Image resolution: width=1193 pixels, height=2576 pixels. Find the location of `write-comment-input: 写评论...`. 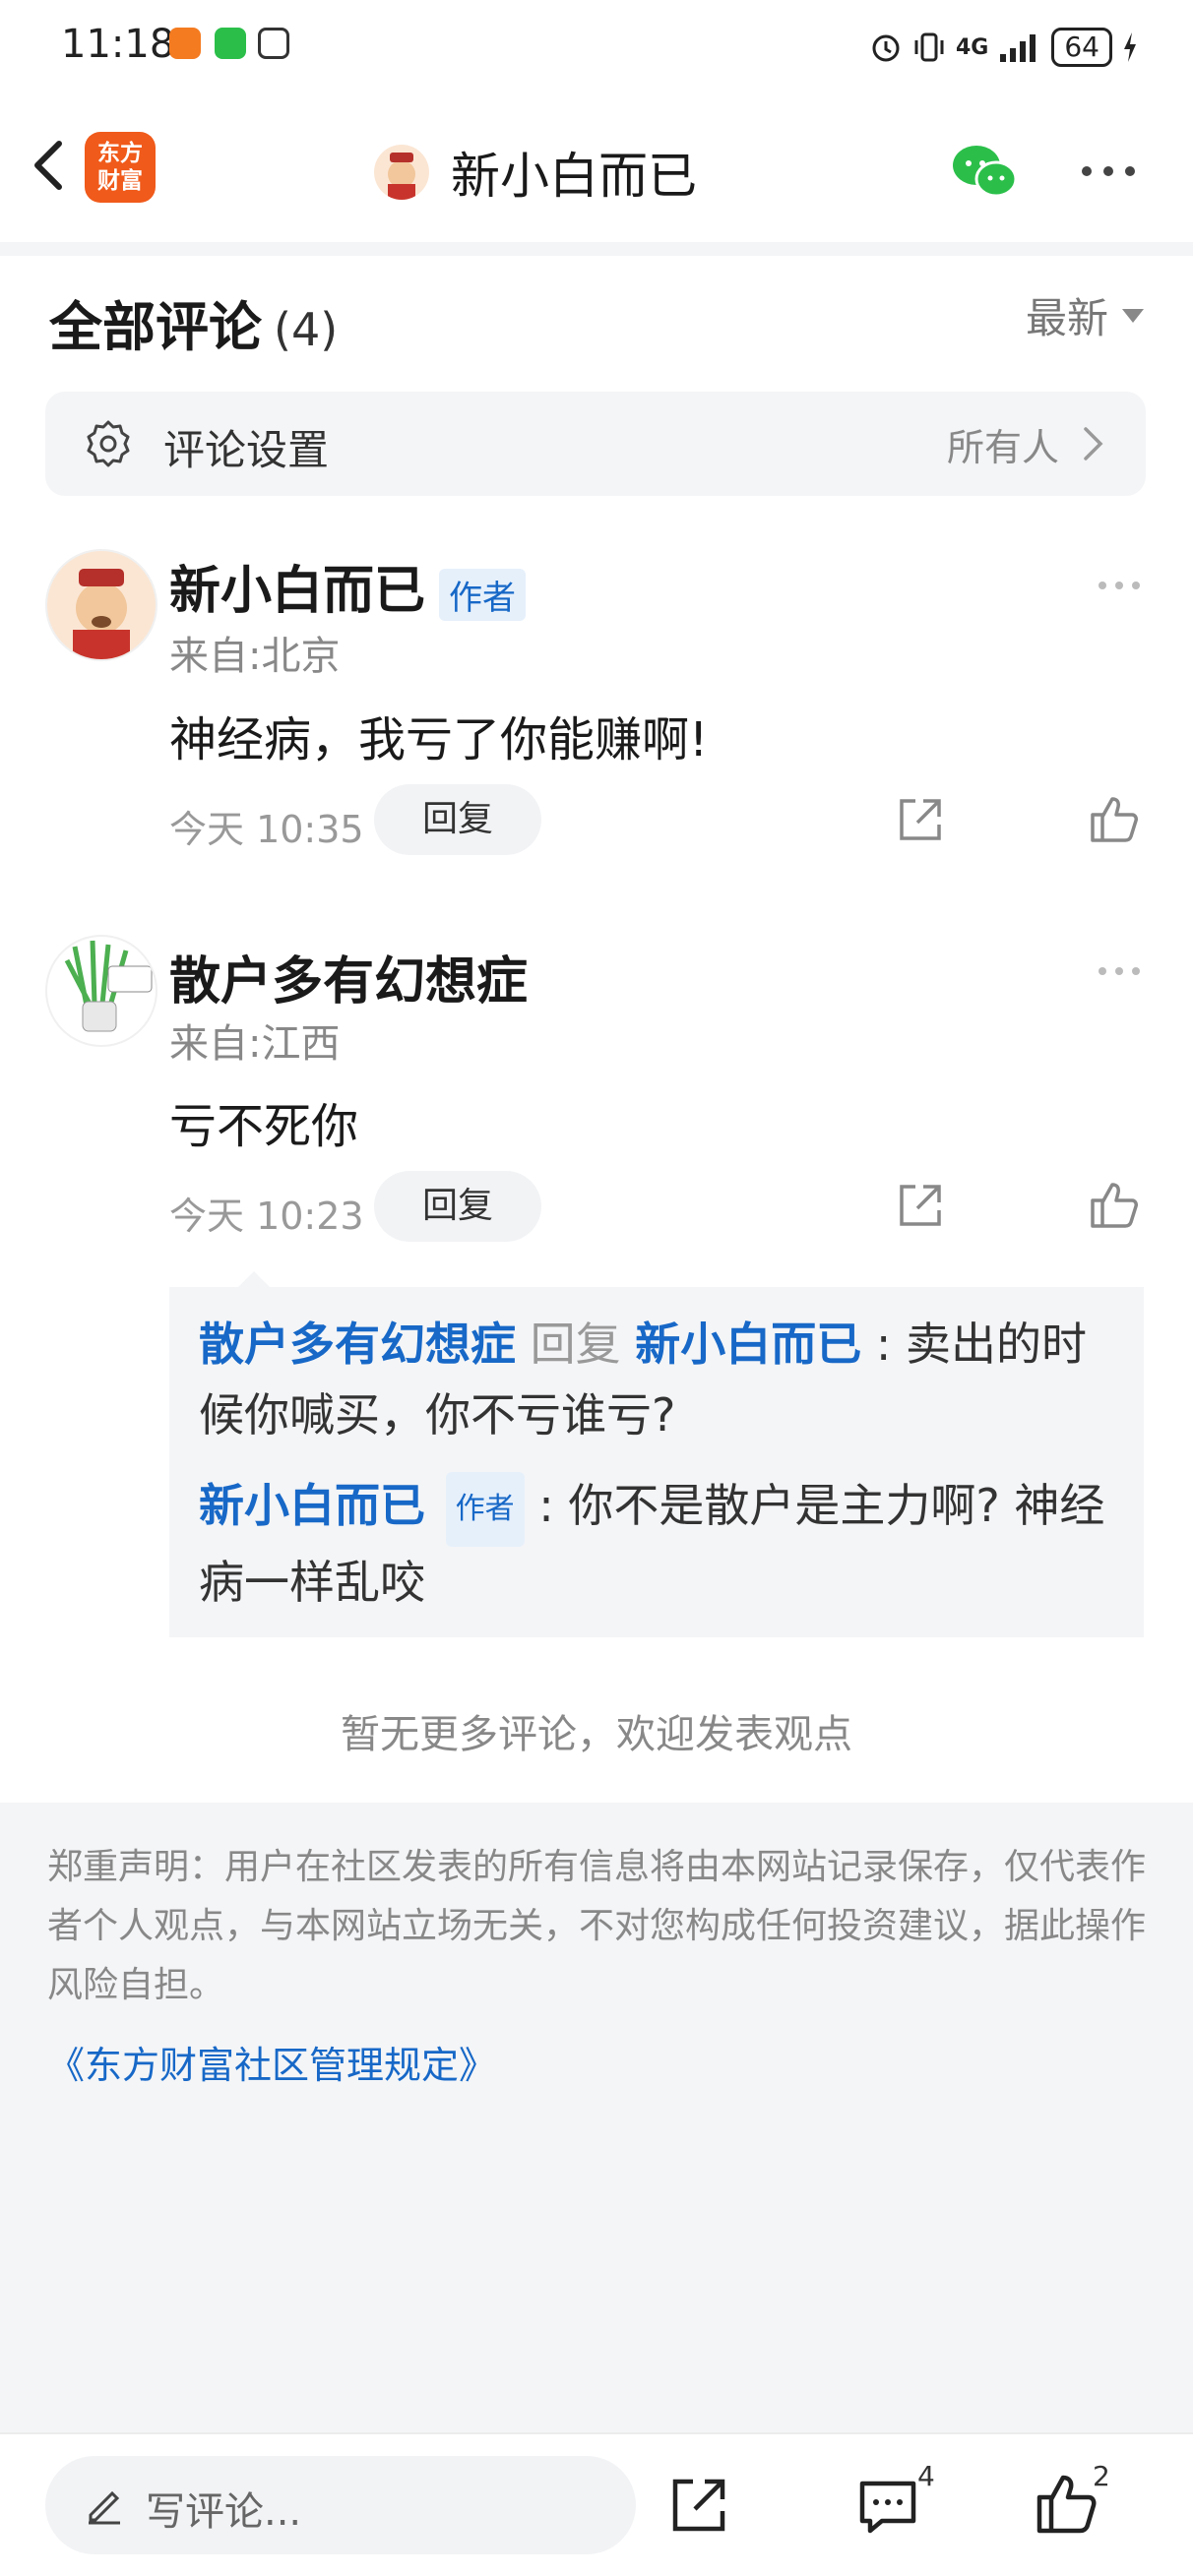

write-comment-input: 写评论... is located at coordinates (340, 2505).